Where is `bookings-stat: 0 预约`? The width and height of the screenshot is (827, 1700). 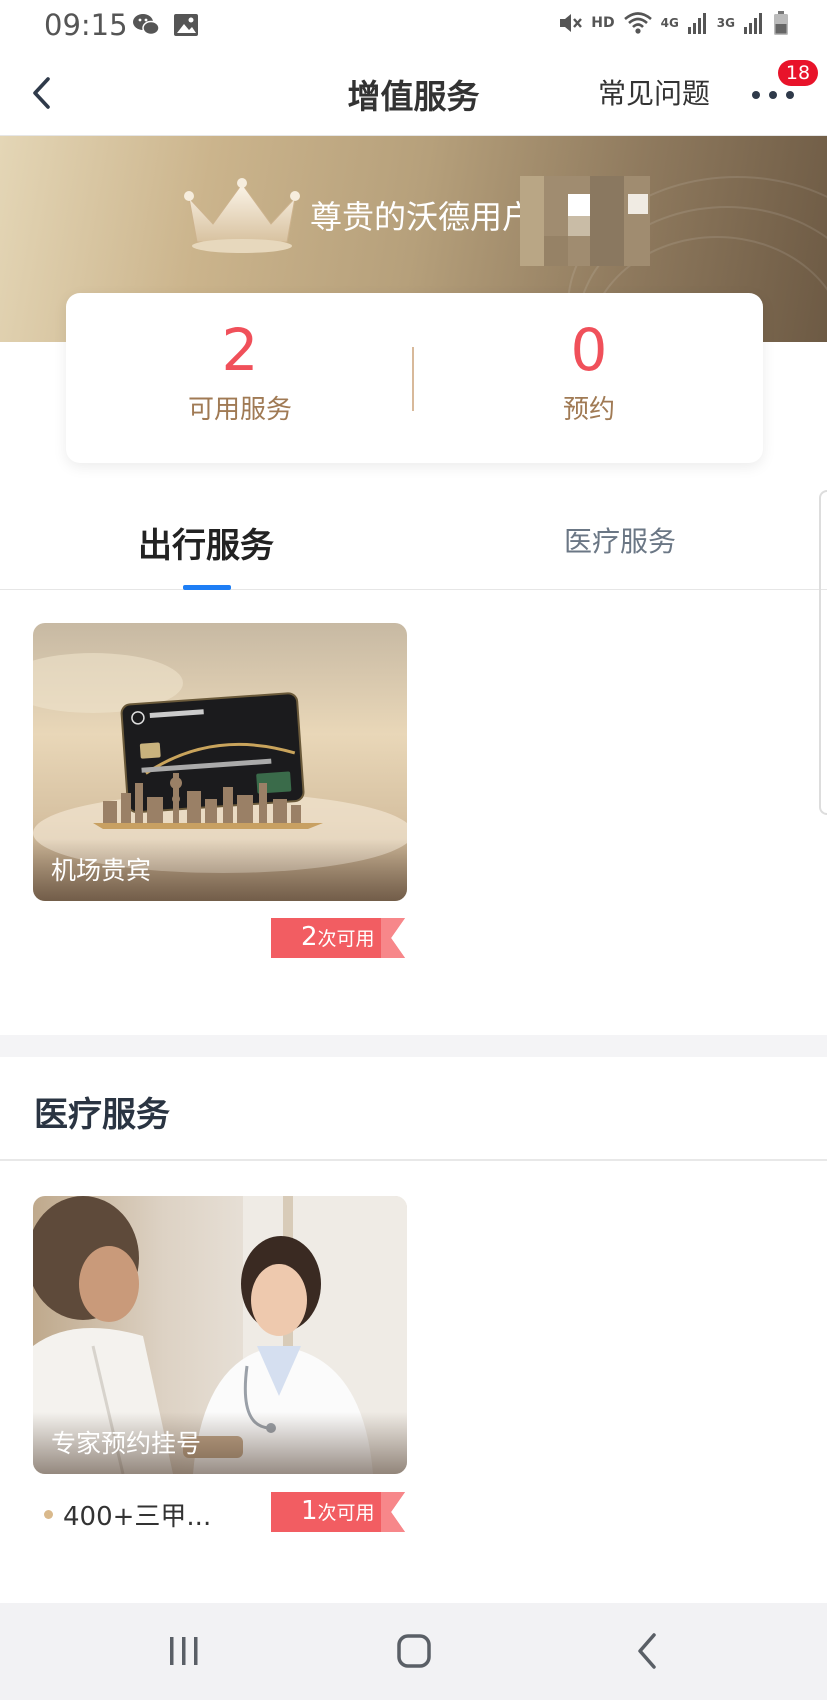 bookings-stat: 0 预约 is located at coordinates (589, 370).